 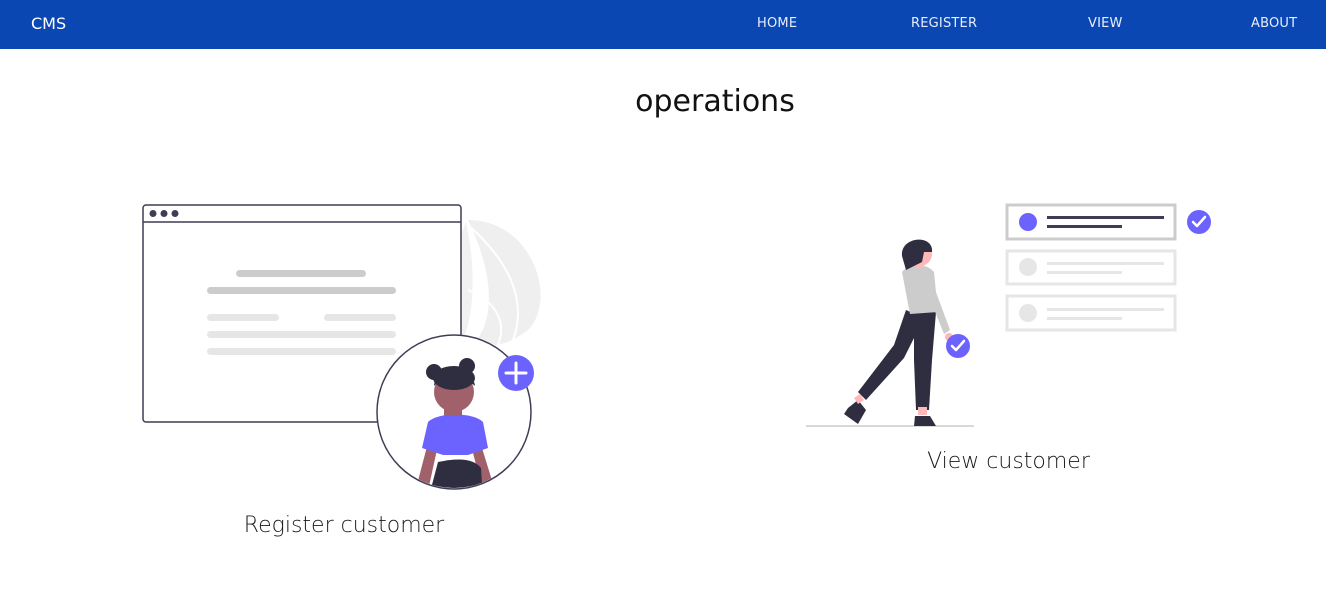 I want to click on register-customer-label: Register customer, so click(x=344, y=525).